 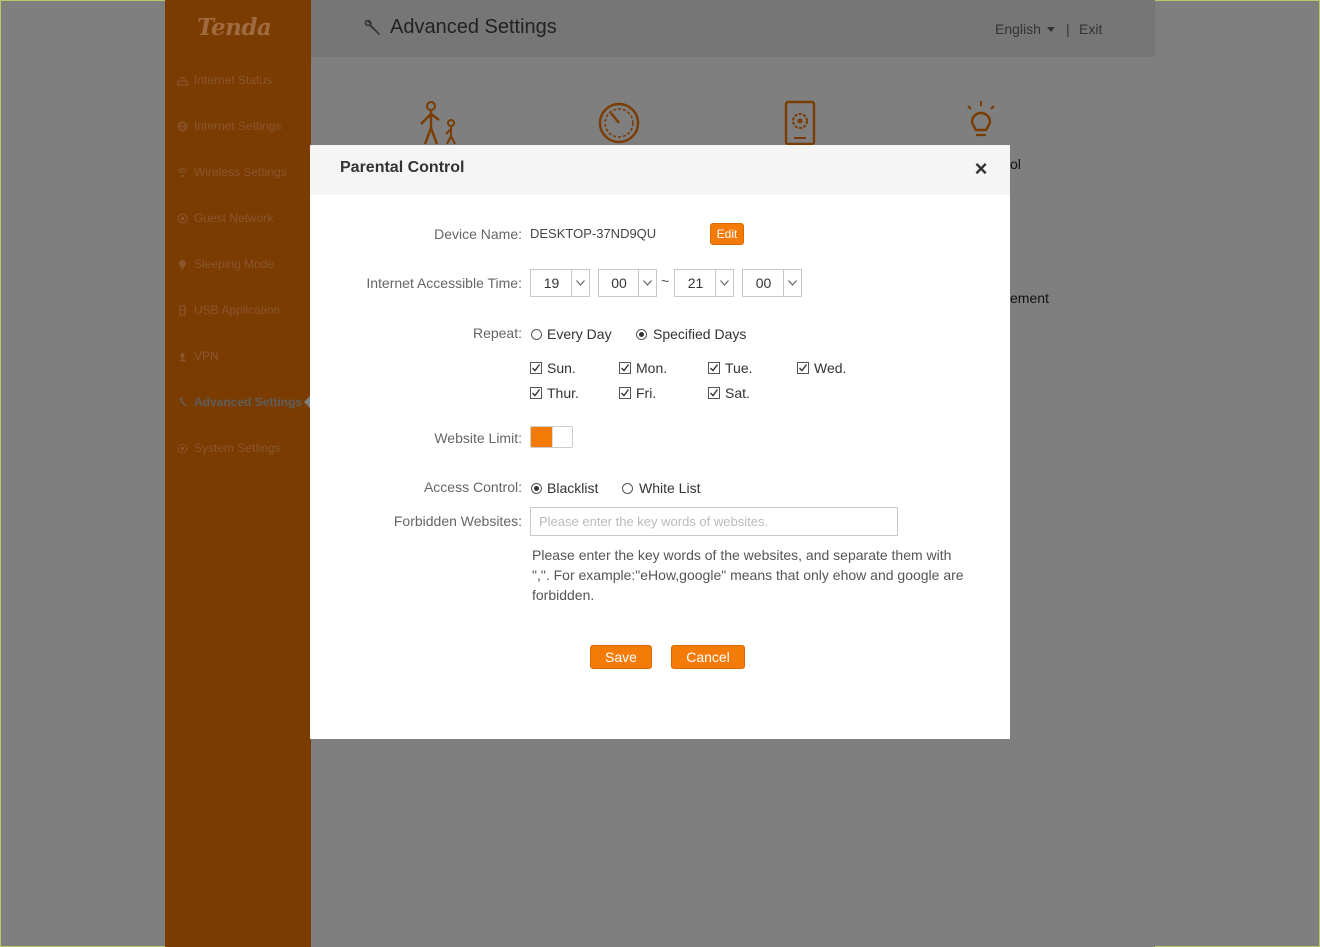 I want to click on sidebar-item-sleeping-mode: Sleeping Mode, so click(x=225, y=264).